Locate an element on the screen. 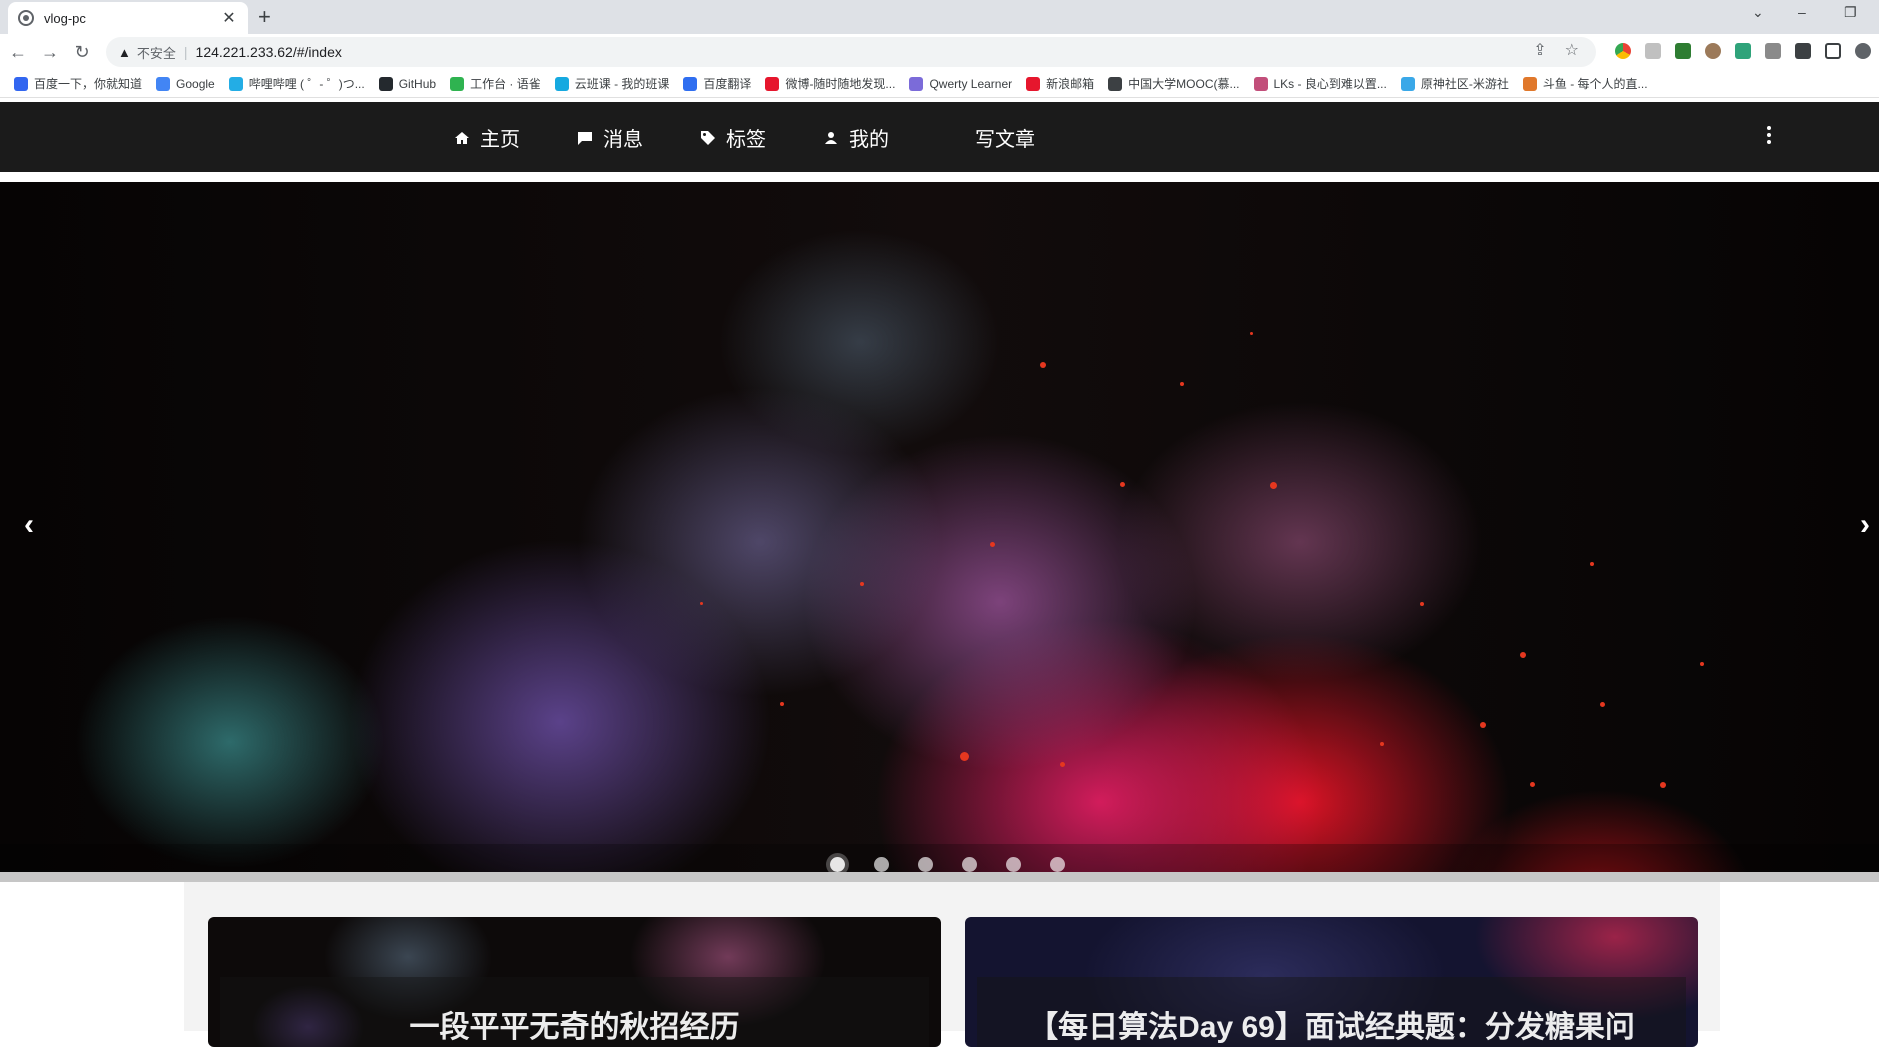  nav-item-home: 主页 is located at coordinates (487, 137).